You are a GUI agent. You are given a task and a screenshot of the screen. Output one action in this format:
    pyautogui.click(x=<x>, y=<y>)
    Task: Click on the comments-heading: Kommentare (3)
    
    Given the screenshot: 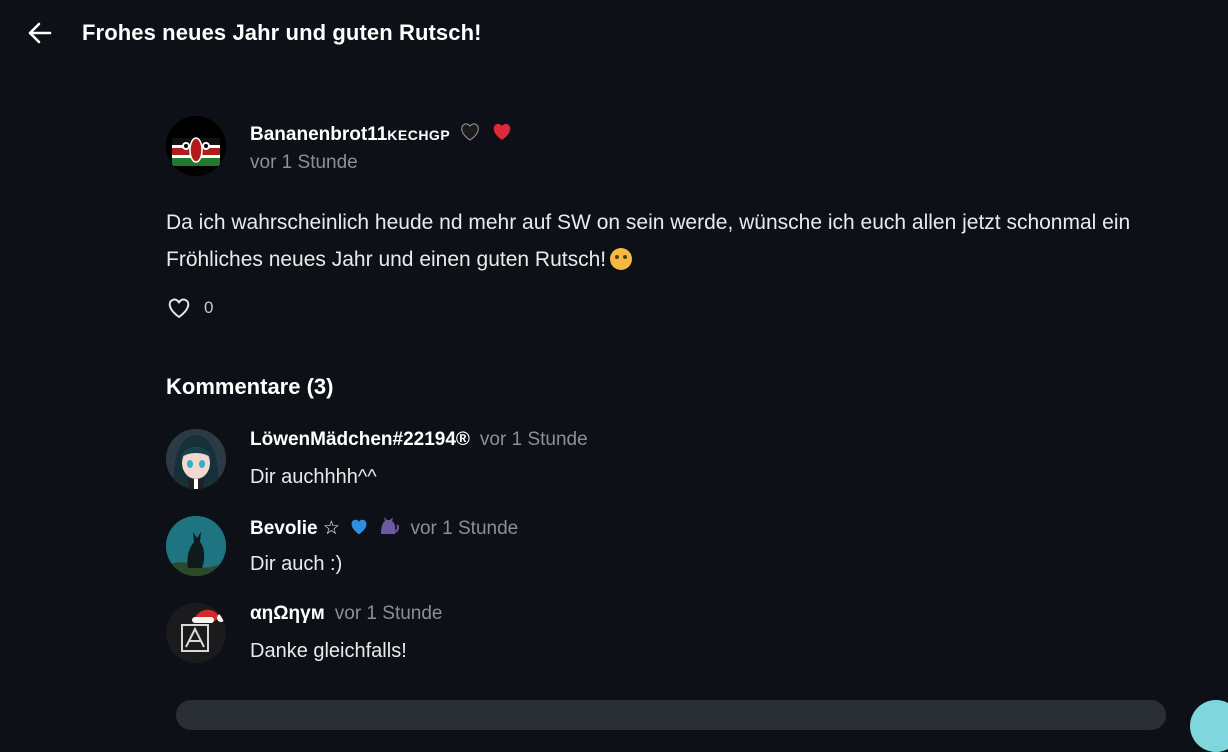 What is the action you would take?
    pyautogui.click(x=250, y=386)
    